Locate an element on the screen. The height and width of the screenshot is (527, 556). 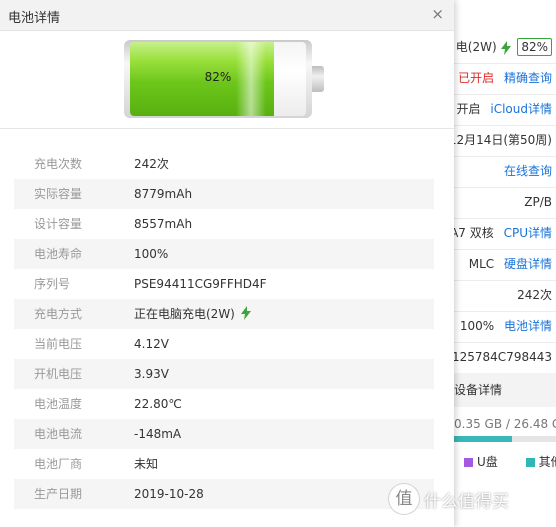
bg-serial-row: A125784C798443 is located at coordinates (498, 357).